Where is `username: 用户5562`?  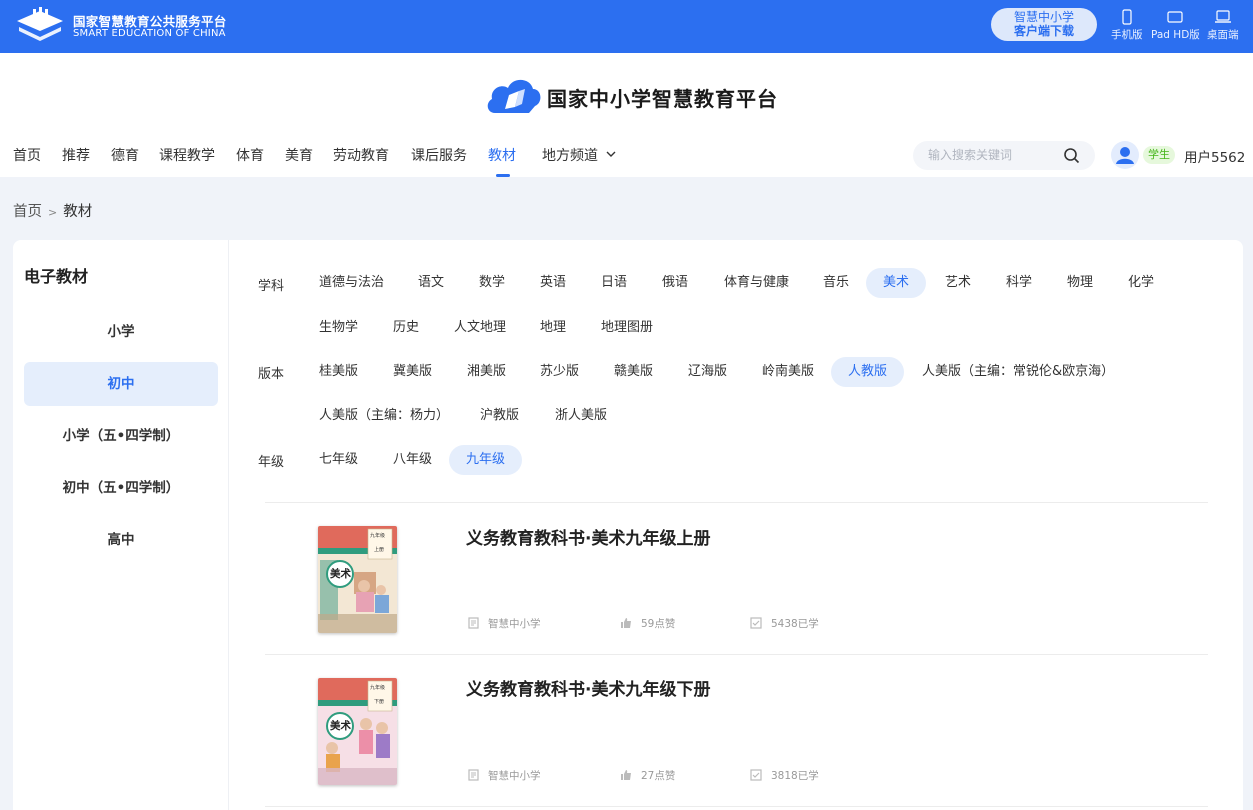 username: 用户5562 is located at coordinates (1214, 156).